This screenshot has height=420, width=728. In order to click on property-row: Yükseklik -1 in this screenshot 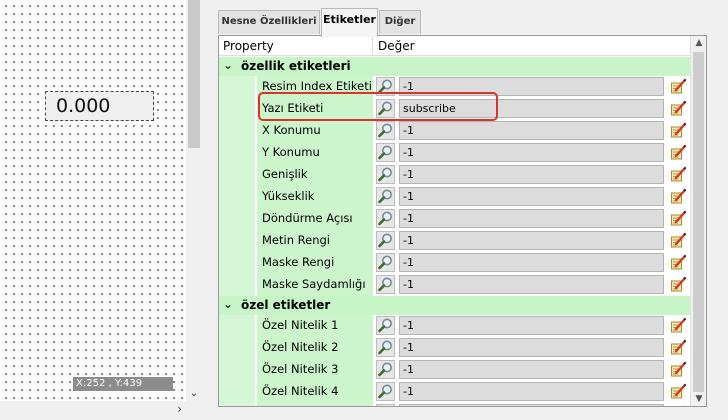, I will do `click(455, 197)`.